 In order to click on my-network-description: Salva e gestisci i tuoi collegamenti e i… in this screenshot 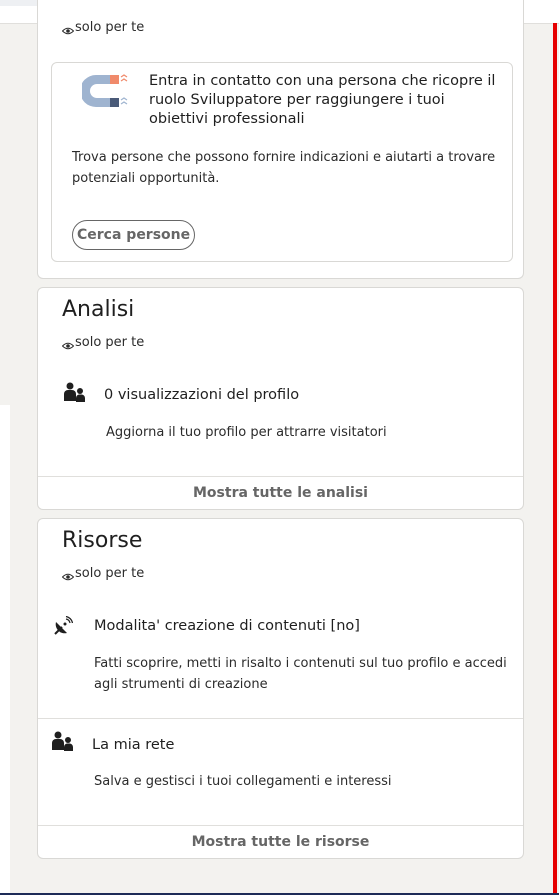, I will do `click(243, 781)`.